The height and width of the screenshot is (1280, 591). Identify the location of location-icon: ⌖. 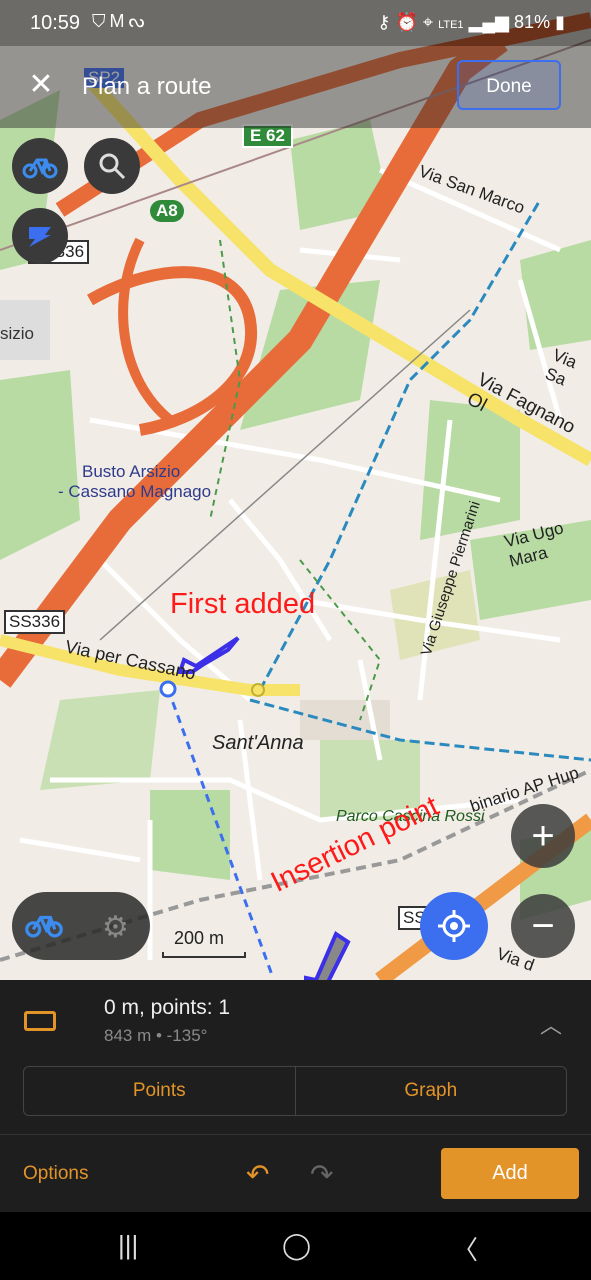
(428, 22).